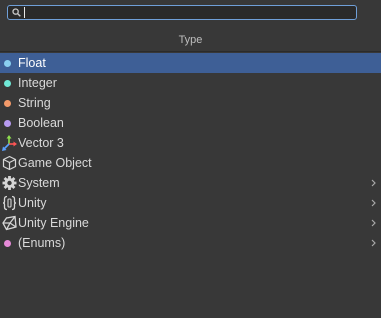  I want to click on type-item-label: System, so click(39, 183).